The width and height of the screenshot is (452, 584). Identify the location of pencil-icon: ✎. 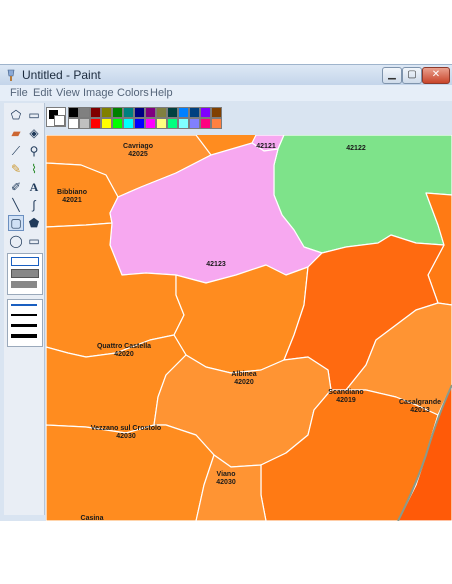
(16, 169).